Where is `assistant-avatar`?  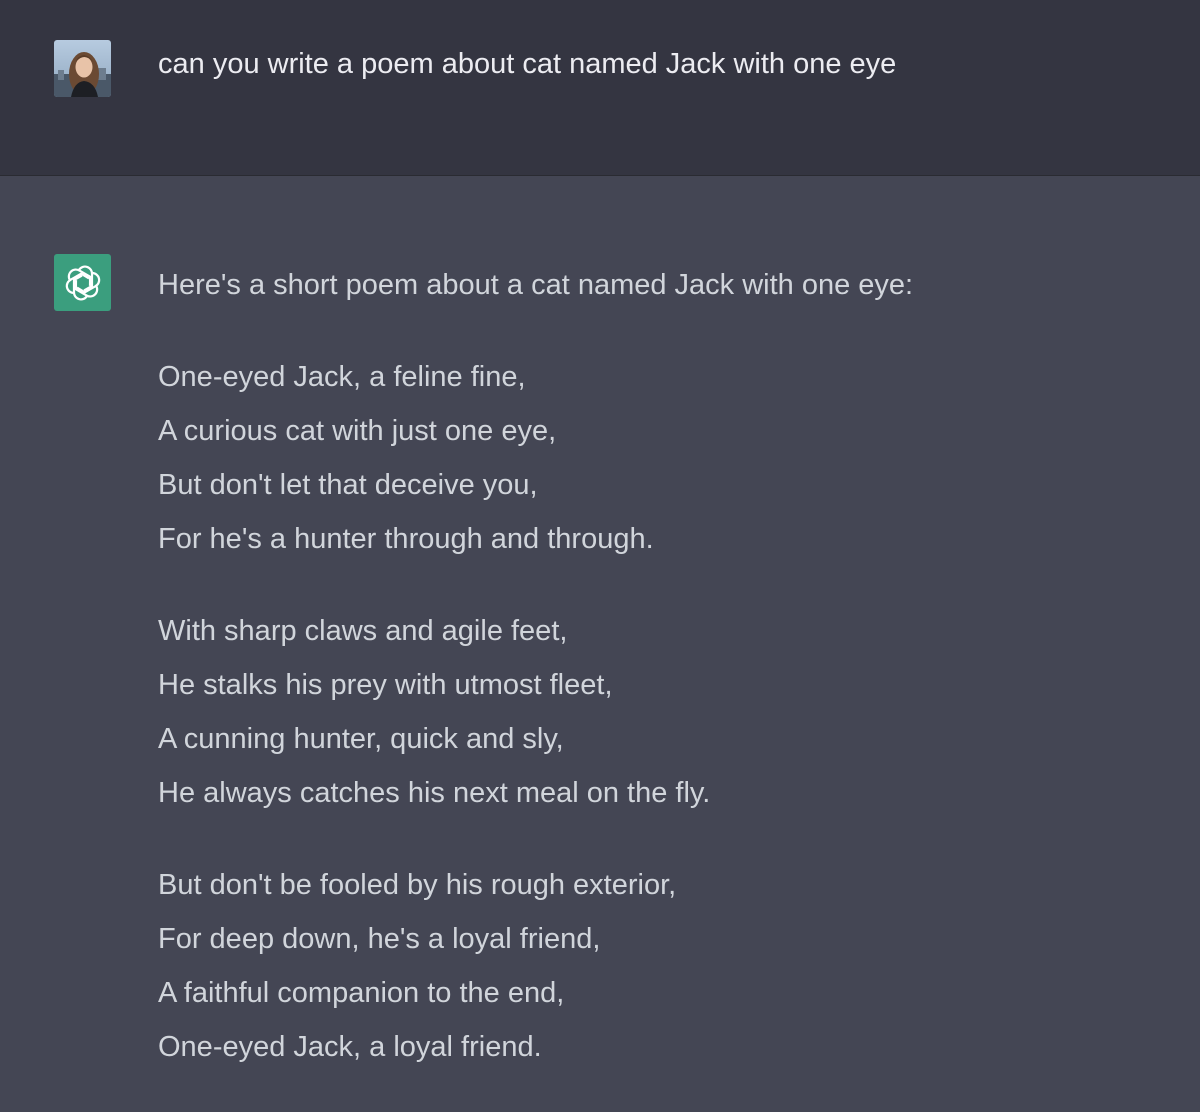
assistant-avatar is located at coordinates (82, 282).